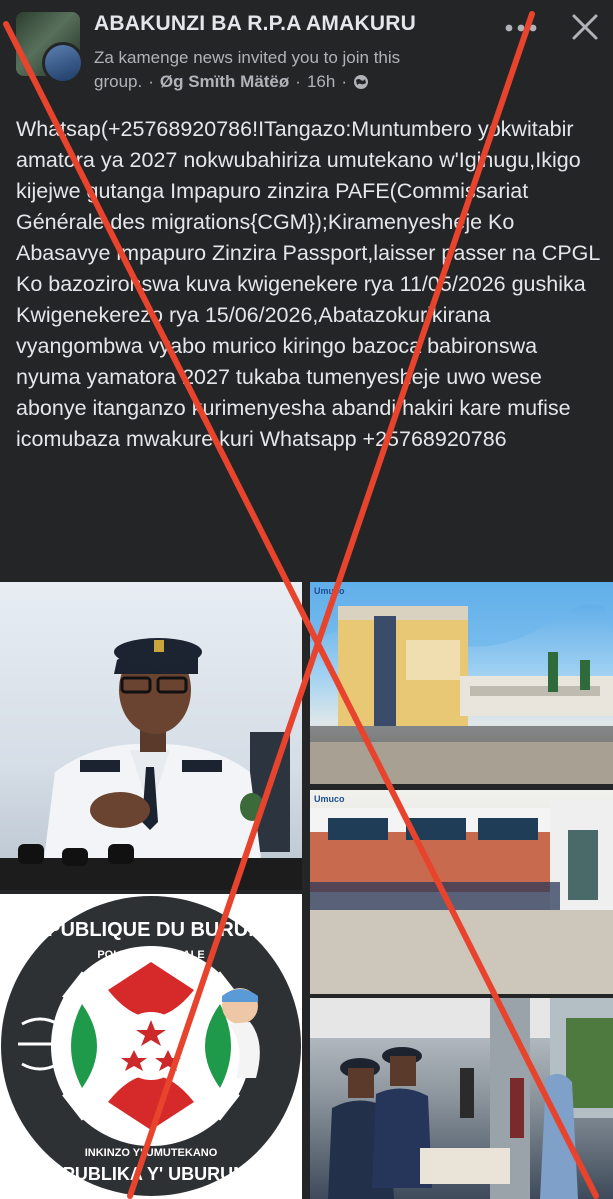  I want to click on post-meta: group. · Øg Smïth Mätëø · 16h ·, so click(231, 82).